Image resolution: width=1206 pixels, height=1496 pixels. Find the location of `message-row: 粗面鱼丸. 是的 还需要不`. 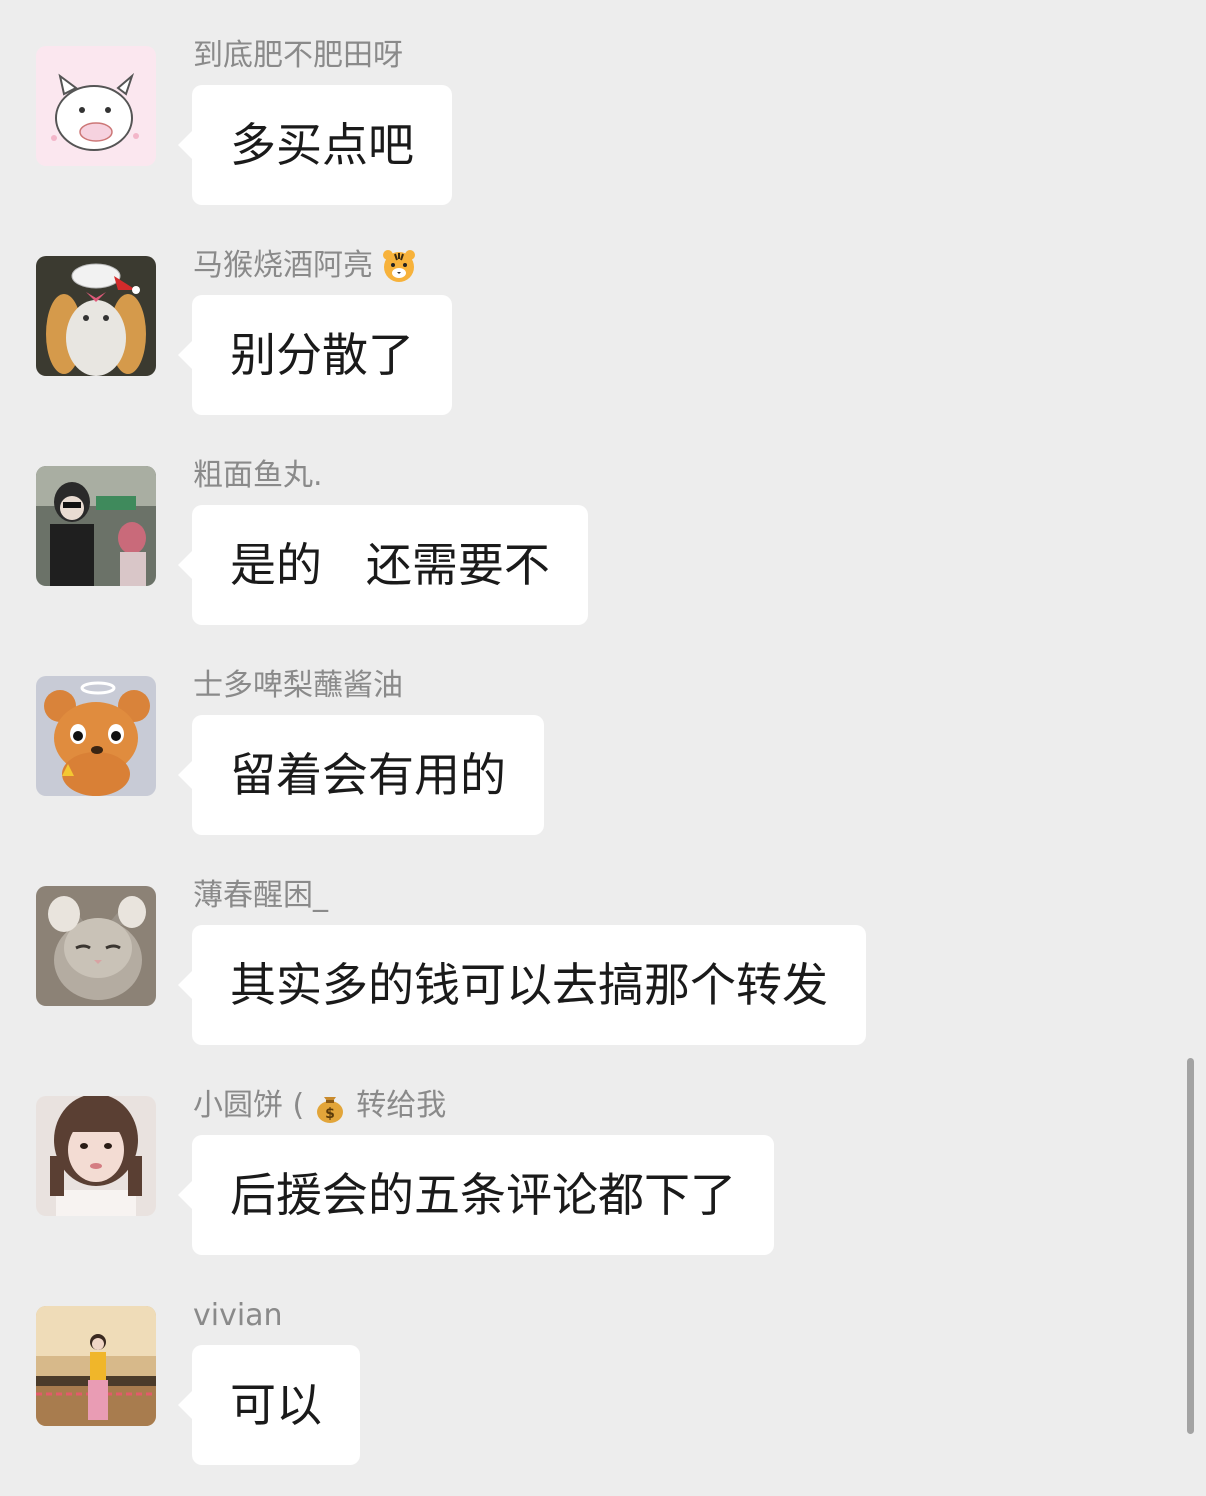

message-row: 粗面鱼丸. 是的 还需要不 is located at coordinates (603, 525).